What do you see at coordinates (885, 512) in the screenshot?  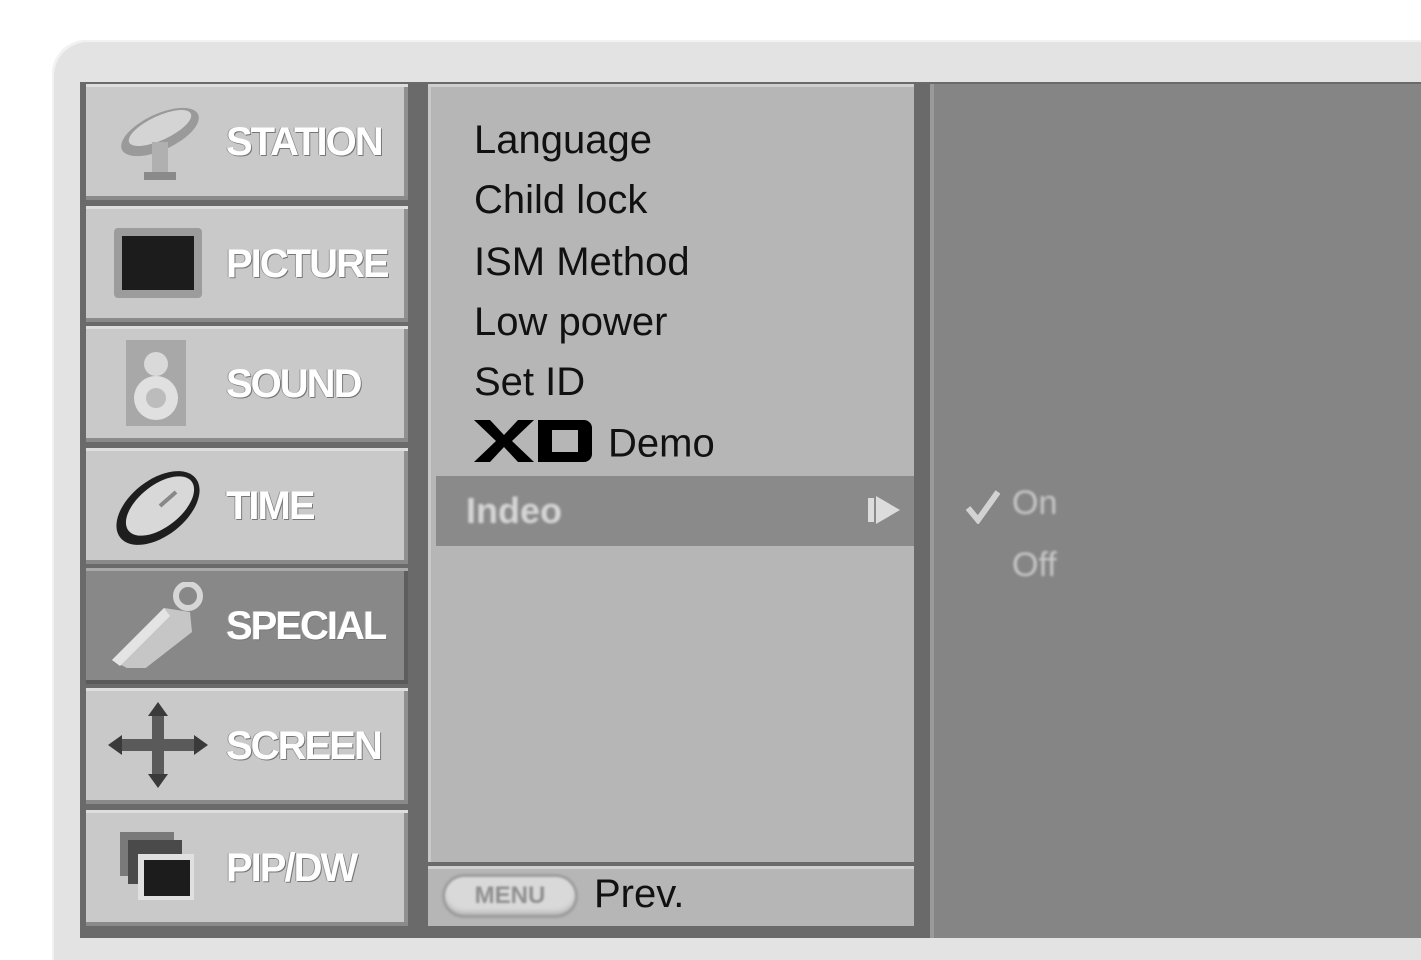 I see `play-arrow-icon` at bounding box center [885, 512].